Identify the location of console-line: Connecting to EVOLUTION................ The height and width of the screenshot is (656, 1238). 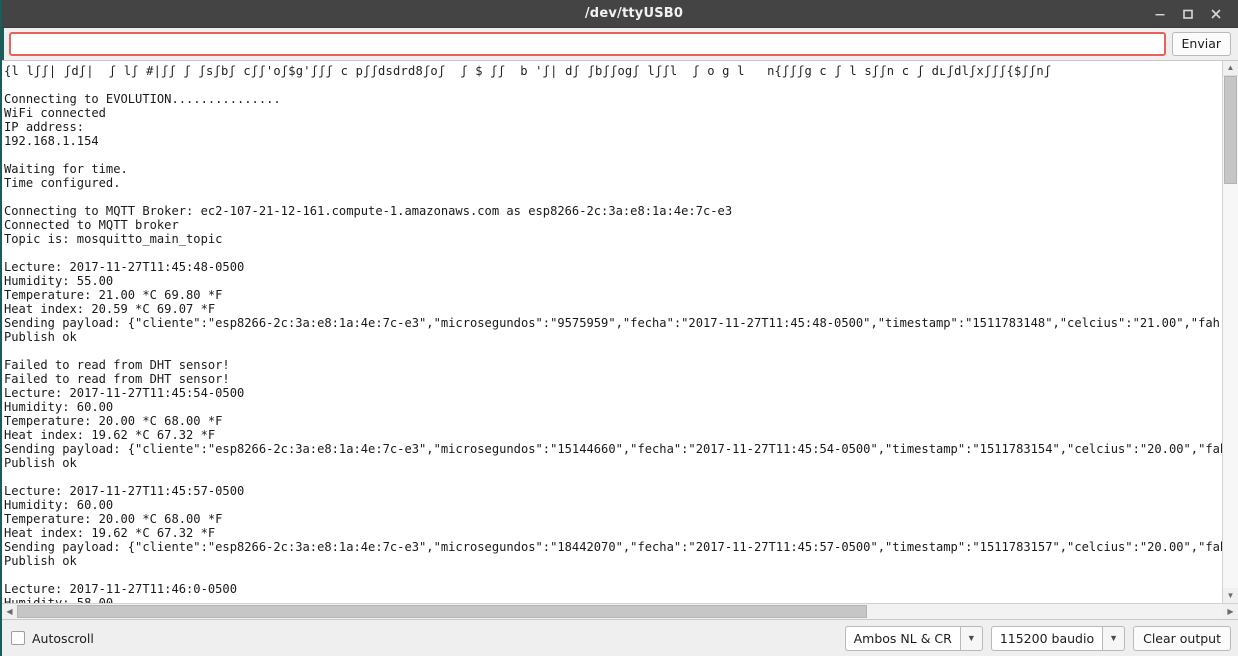
(142, 99).